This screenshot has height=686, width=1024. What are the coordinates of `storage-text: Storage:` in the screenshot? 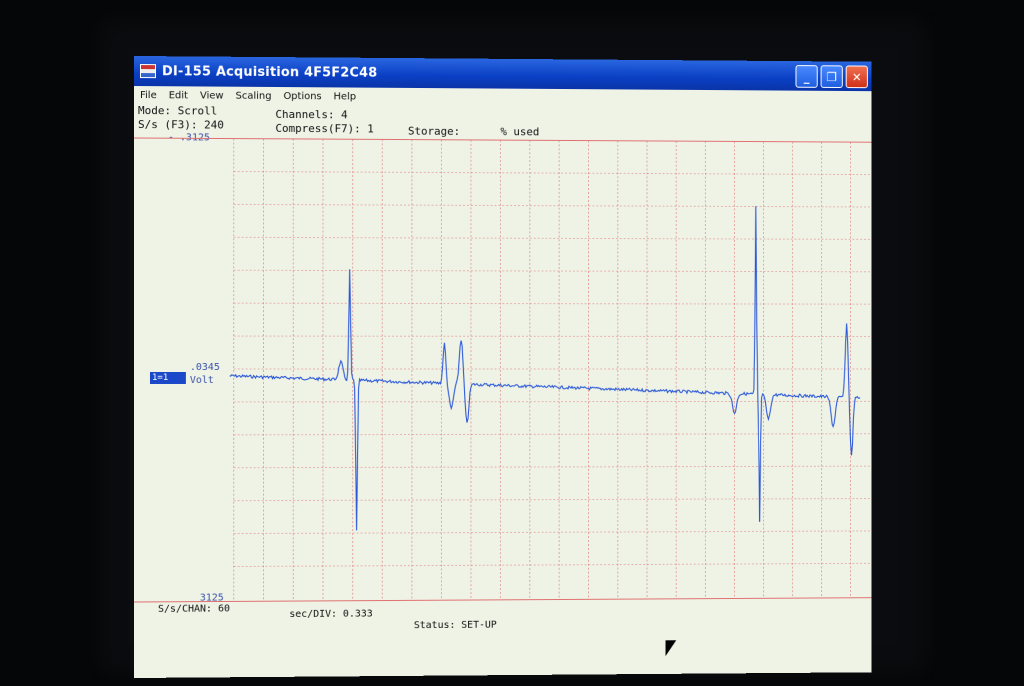 It's located at (434, 131).